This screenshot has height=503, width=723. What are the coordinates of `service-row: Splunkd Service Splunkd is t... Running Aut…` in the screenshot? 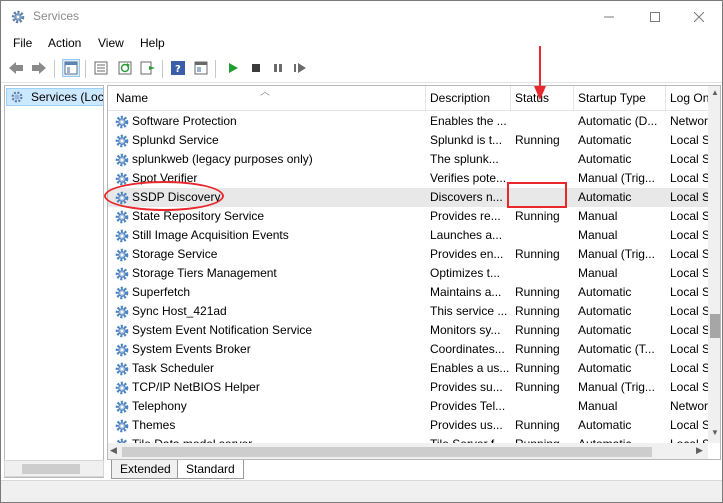 It's located at (408, 140).